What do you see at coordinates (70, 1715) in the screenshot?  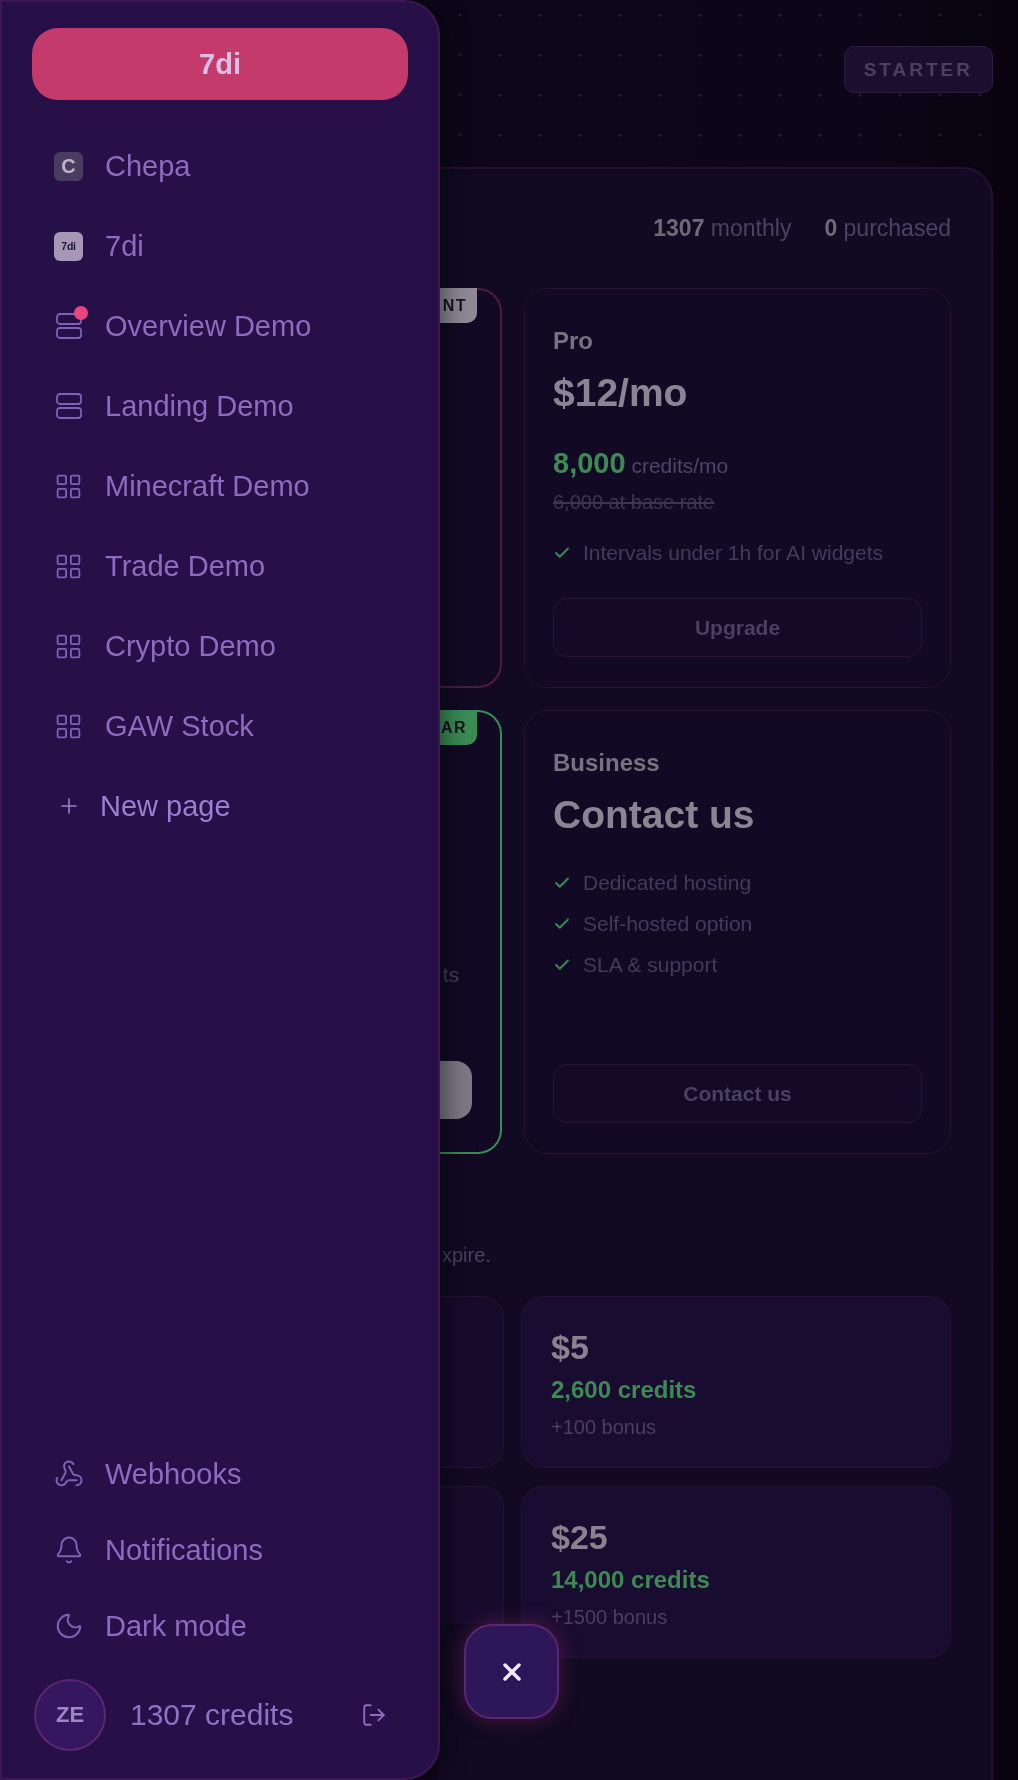 I see `user-avatar: ZE` at bounding box center [70, 1715].